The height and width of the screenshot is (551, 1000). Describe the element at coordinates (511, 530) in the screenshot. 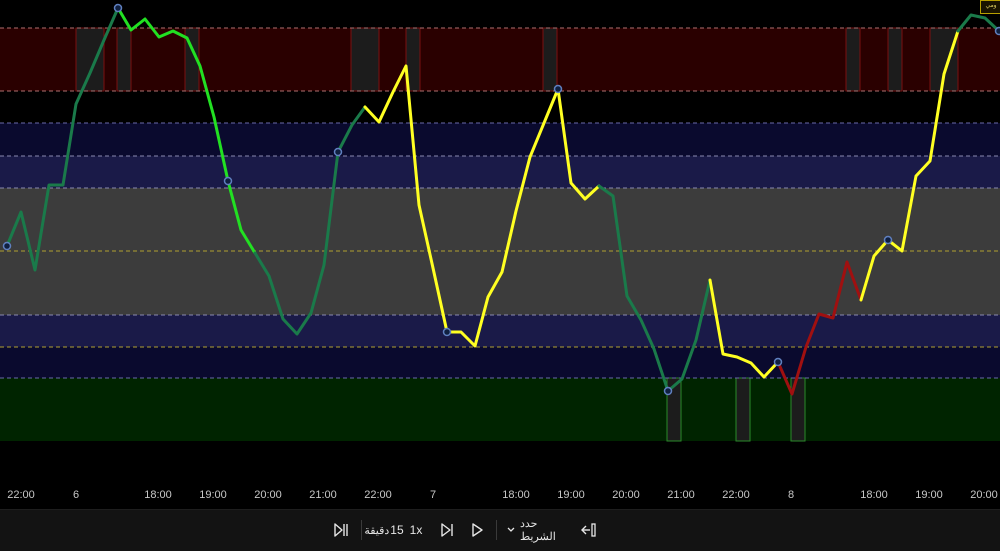

I see `chevron-down-icon` at that location.